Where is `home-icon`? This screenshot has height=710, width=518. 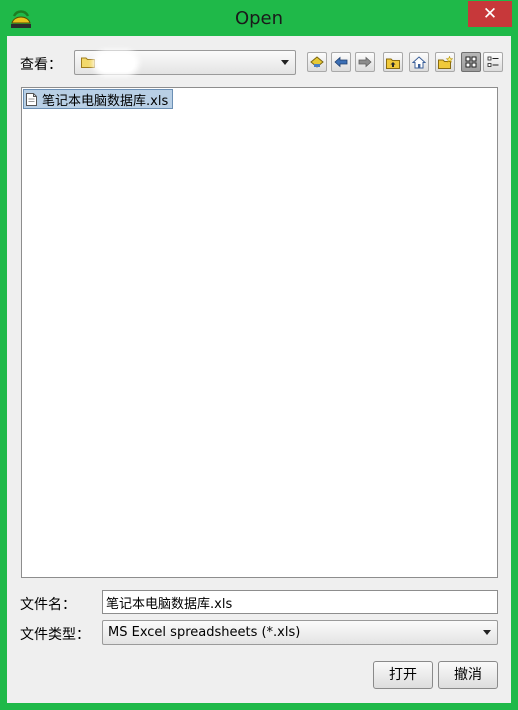 home-icon is located at coordinates (419, 61).